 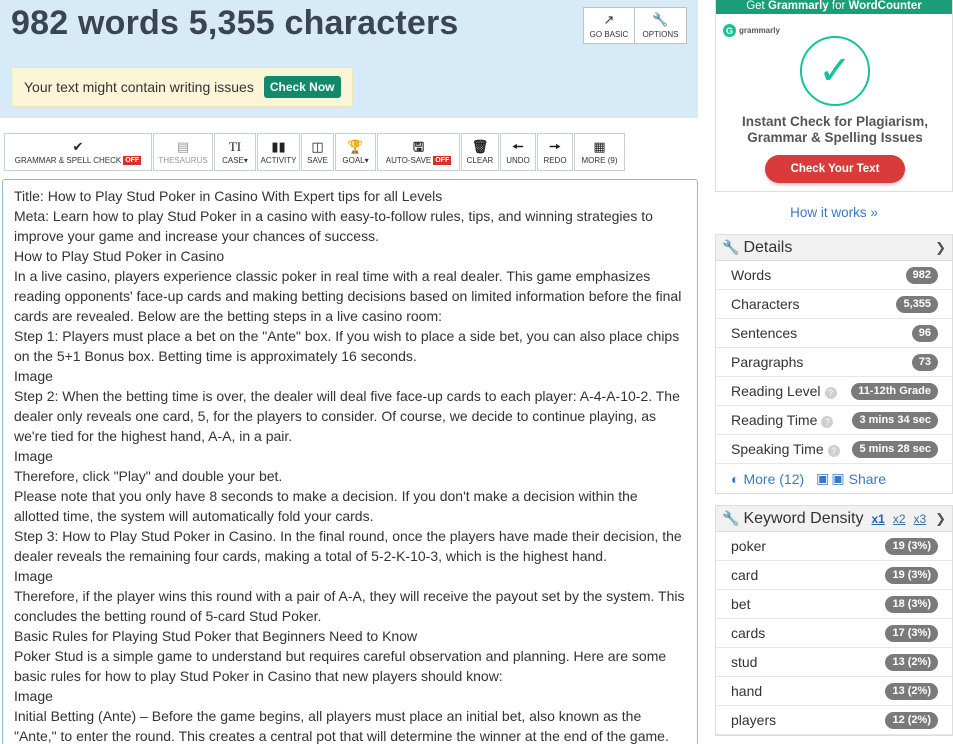 What do you see at coordinates (609, 19) in the screenshot?
I see `external-link-icon: ↗` at bounding box center [609, 19].